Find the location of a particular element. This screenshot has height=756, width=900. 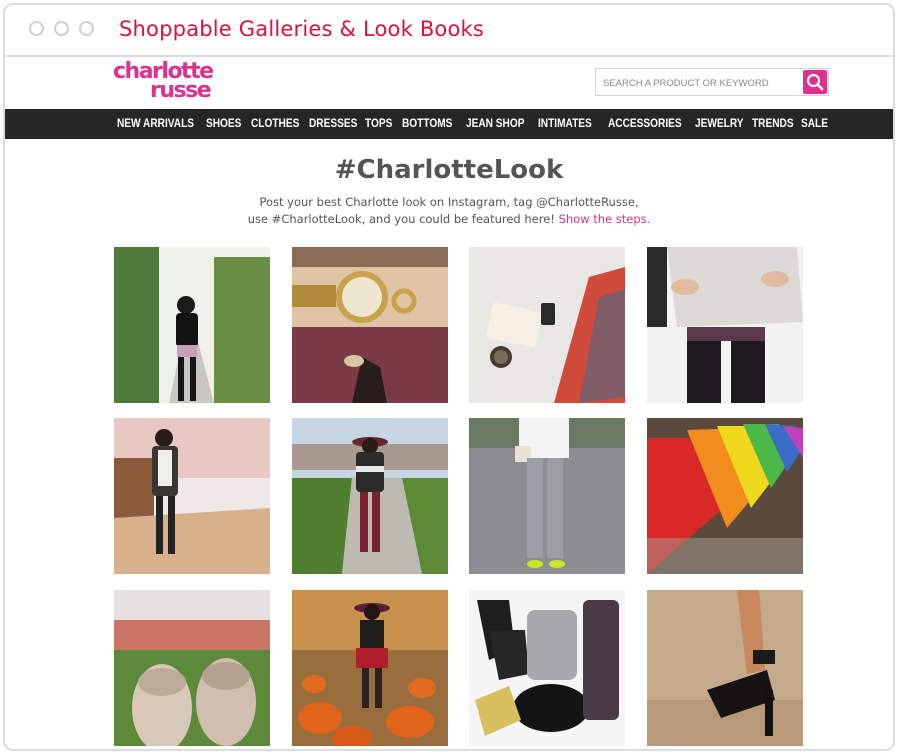

nav-jewelry: JEWELRY is located at coordinates (719, 124).